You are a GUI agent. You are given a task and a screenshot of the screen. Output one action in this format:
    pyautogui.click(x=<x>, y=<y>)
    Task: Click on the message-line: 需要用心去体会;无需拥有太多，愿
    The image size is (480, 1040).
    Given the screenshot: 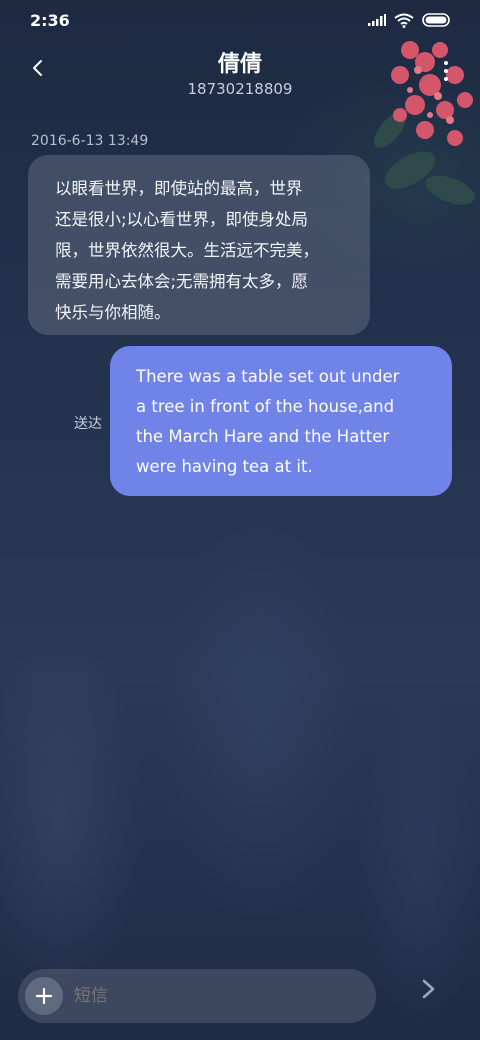 What is the action you would take?
    pyautogui.click(x=182, y=281)
    